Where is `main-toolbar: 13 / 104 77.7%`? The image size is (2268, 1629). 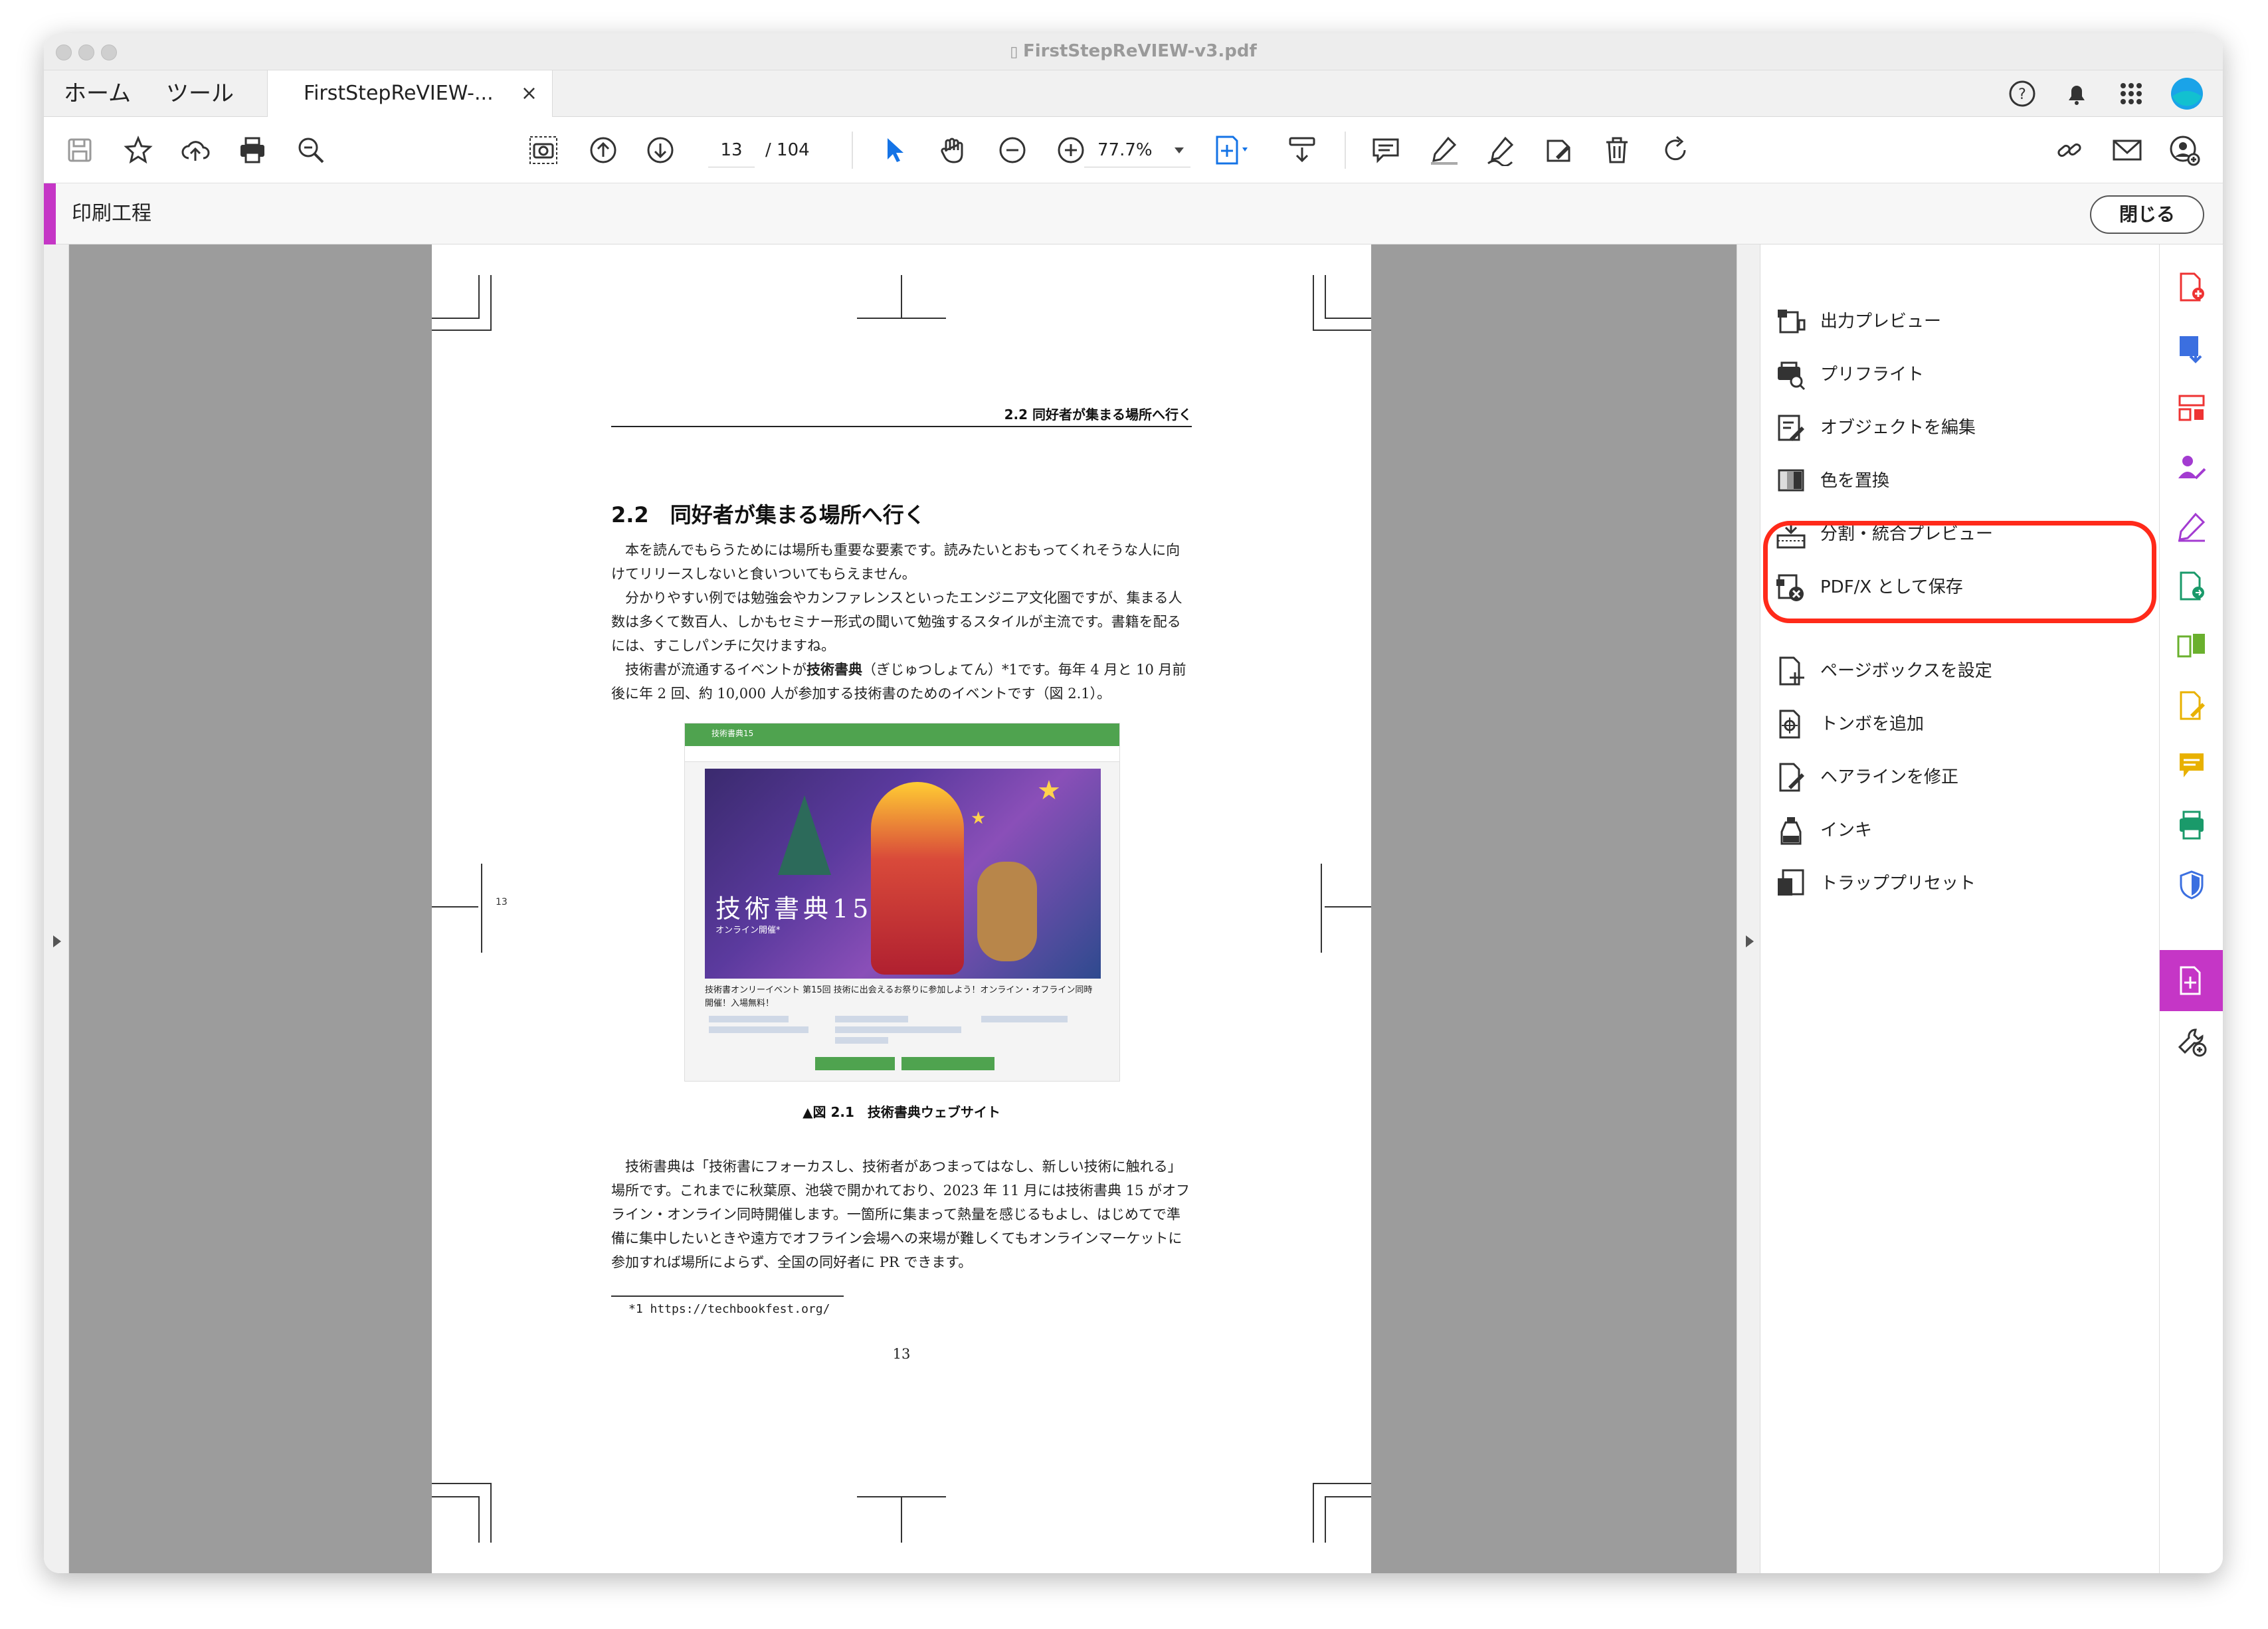 main-toolbar: 13 / 104 77.7% is located at coordinates (1133, 150).